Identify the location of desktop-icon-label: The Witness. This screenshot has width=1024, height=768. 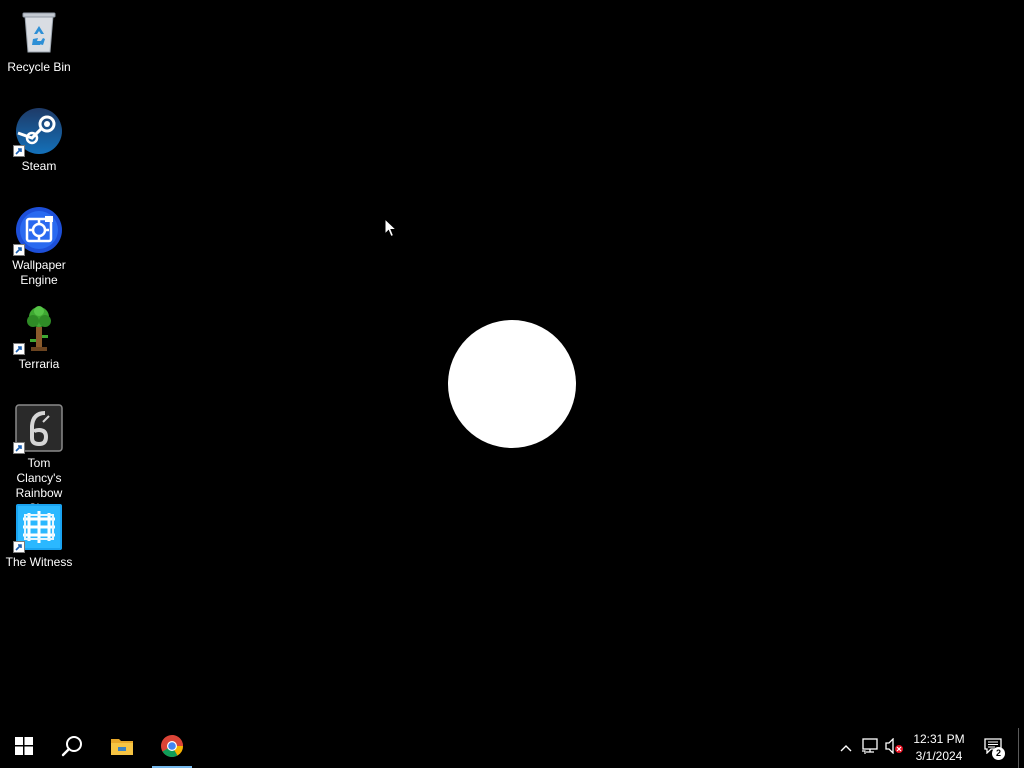
(39, 562).